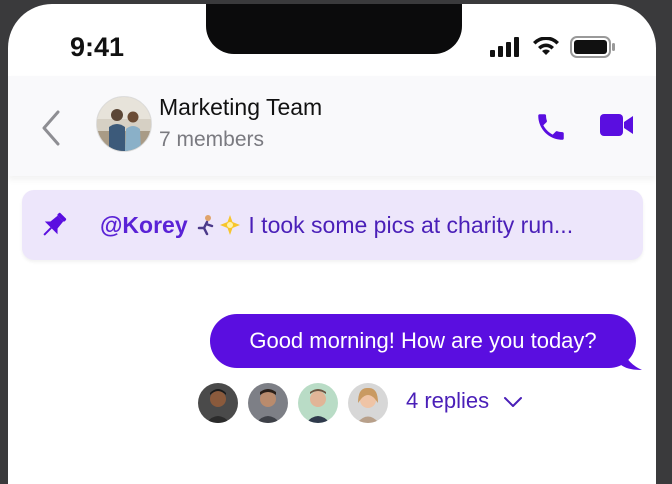 The height and width of the screenshot is (484, 672). What do you see at coordinates (504, 47) in the screenshot?
I see `signal-icon` at bounding box center [504, 47].